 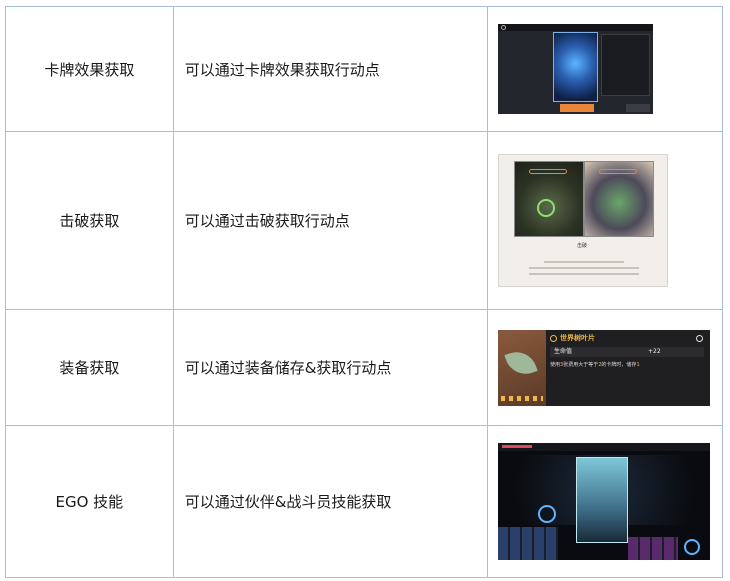 I want to click on break-effect-icon, so click(x=546, y=208).